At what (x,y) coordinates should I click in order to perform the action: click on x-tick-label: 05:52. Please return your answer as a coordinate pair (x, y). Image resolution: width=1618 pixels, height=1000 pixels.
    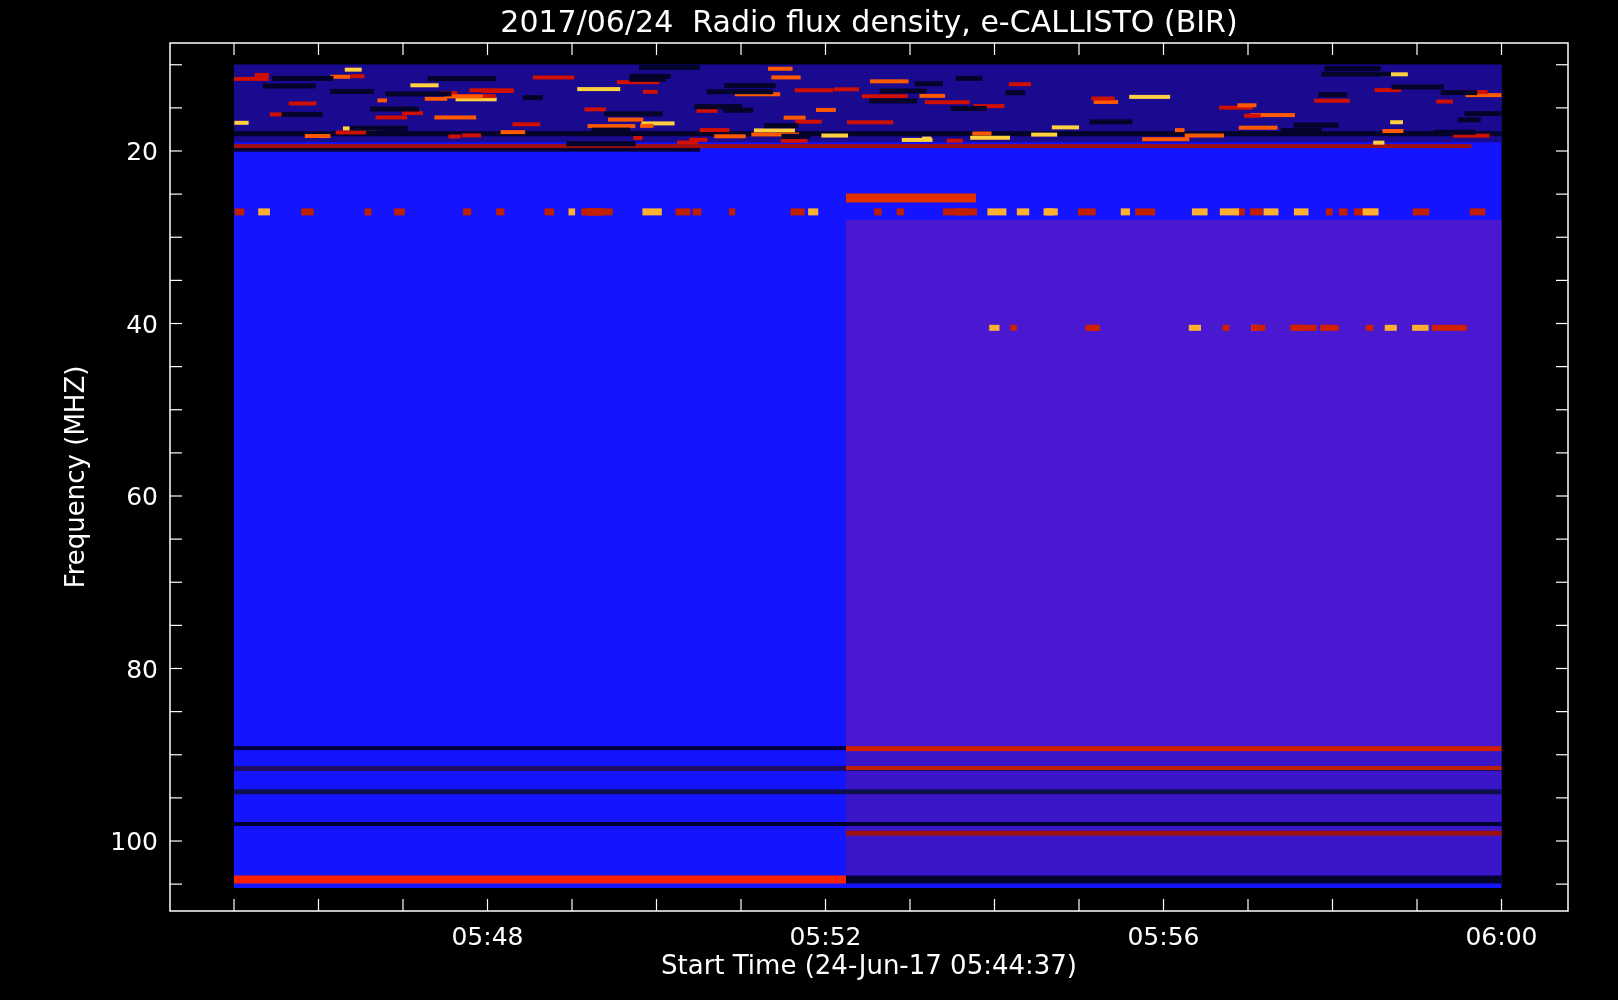
    Looking at the image, I should click on (825, 936).